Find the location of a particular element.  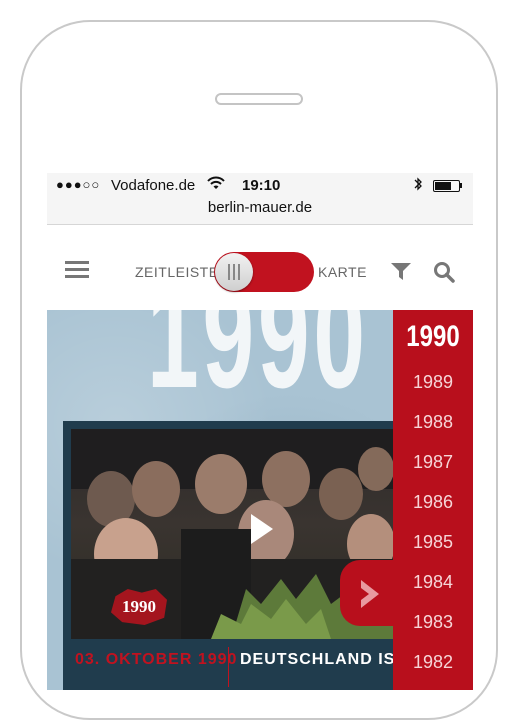

site-header: ZEITLEISTE KARTE is located at coordinates (260, 267).